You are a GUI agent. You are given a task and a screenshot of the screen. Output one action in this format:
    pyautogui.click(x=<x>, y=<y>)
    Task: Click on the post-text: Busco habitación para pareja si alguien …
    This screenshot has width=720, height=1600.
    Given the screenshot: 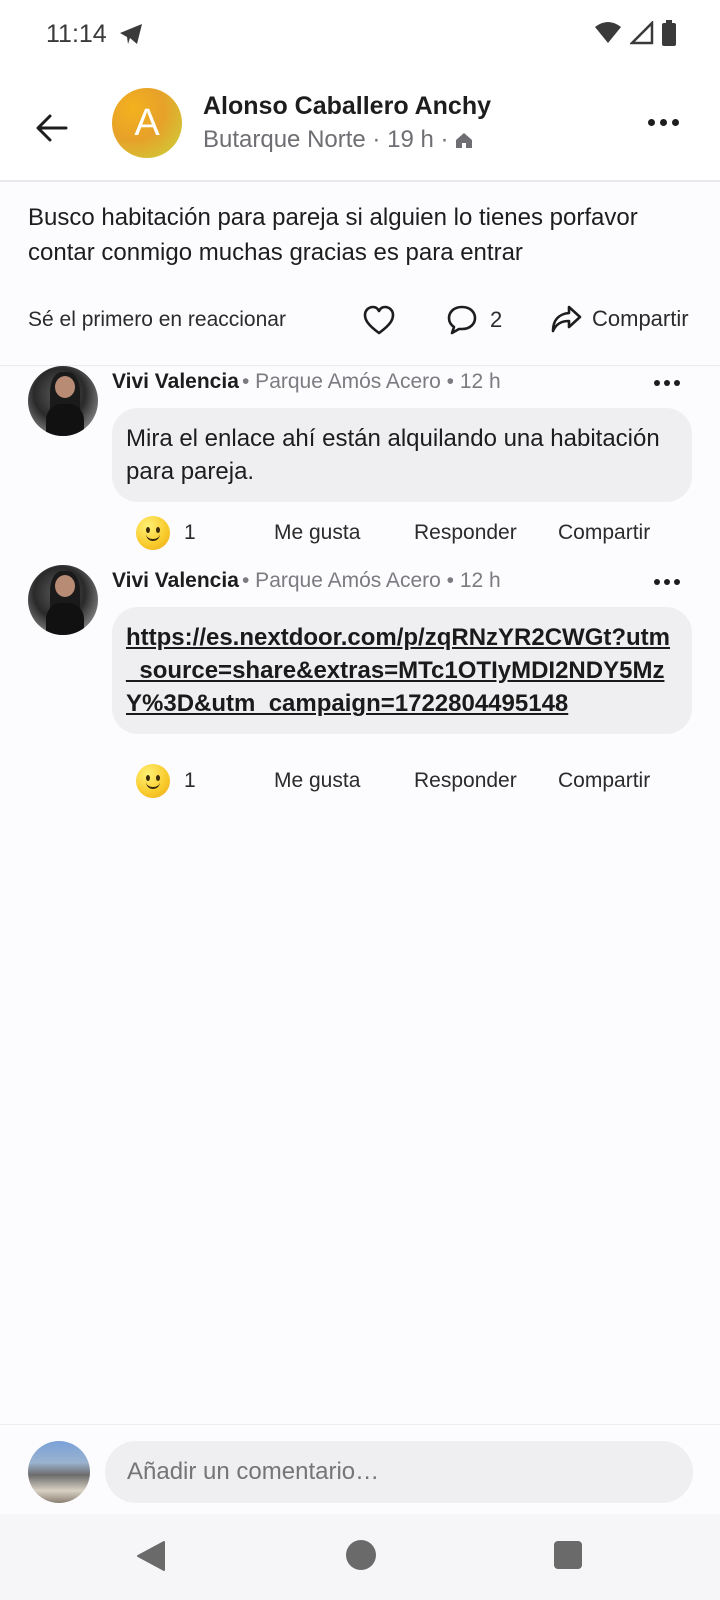 What is the action you would take?
    pyautogui.click(x=333, y=235)
    